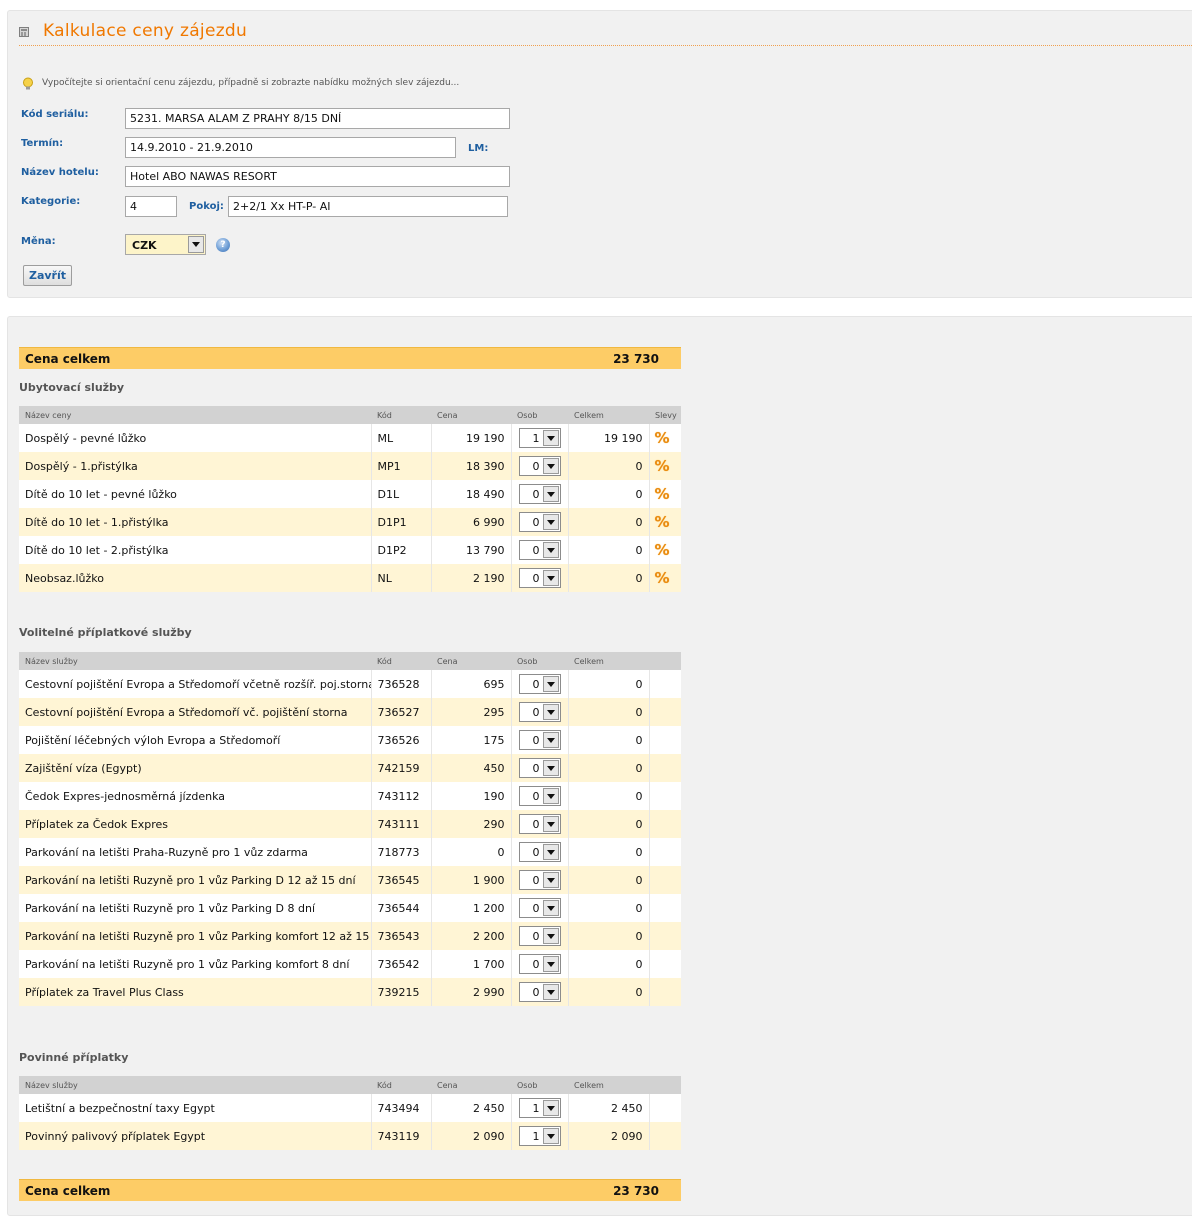 The image size is (1192, 1216). I want to click on close-button: Zavřít, so click(47, 275).